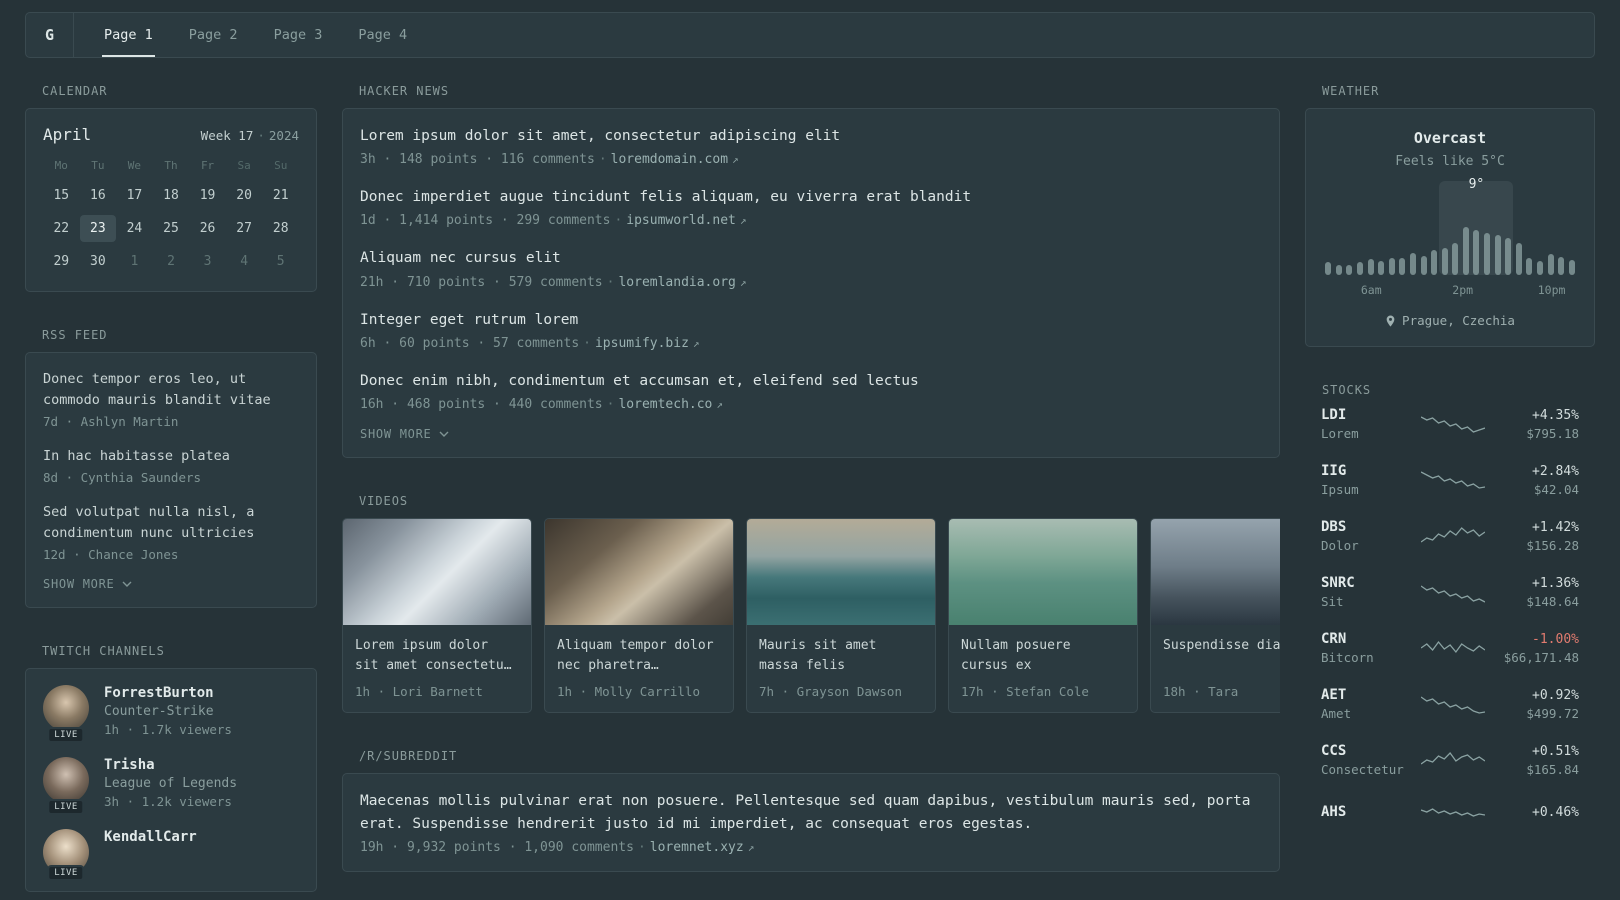 Image resolution: width=1620 pixels, height=900 pixels. What do you see at coordinates (1555, 695) in the screenshot?
I see `stock-change: +0.92%` at bounding box center [1555, 695].